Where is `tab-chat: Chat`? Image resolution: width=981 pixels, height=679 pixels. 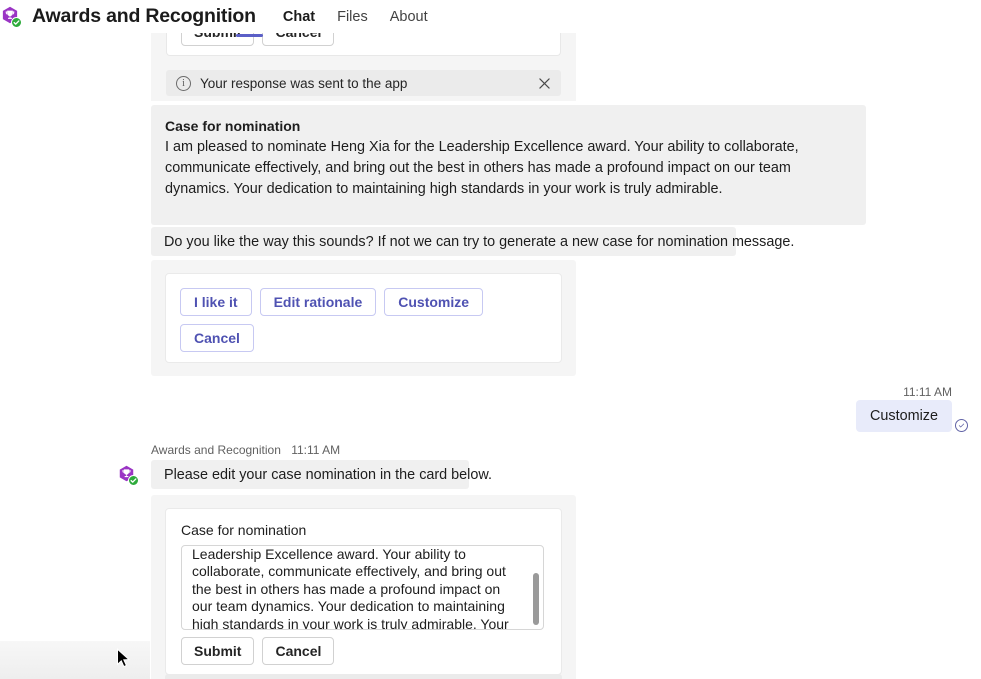 tab-chat: Chat is located at coordinates (299, 16).